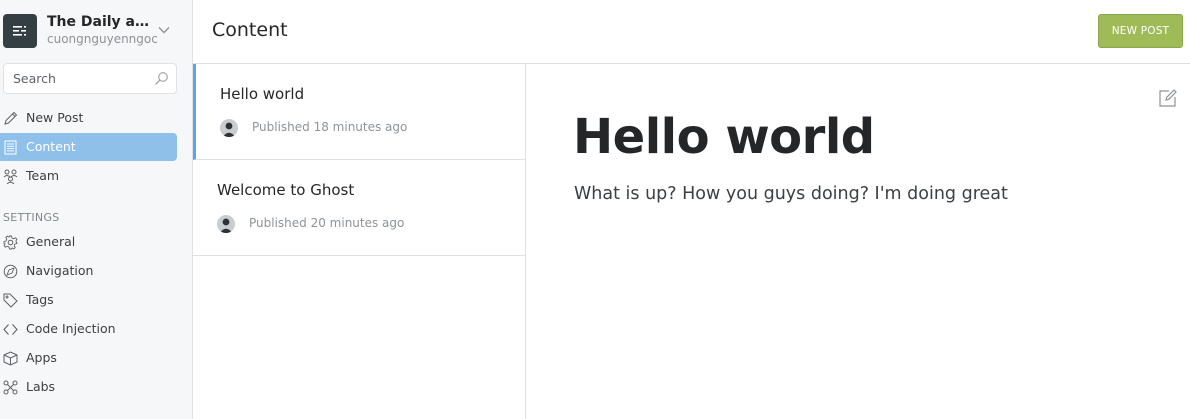  Describe the element at coordinates (161, 78) in the screenshot. I see `search-icon` at that location.